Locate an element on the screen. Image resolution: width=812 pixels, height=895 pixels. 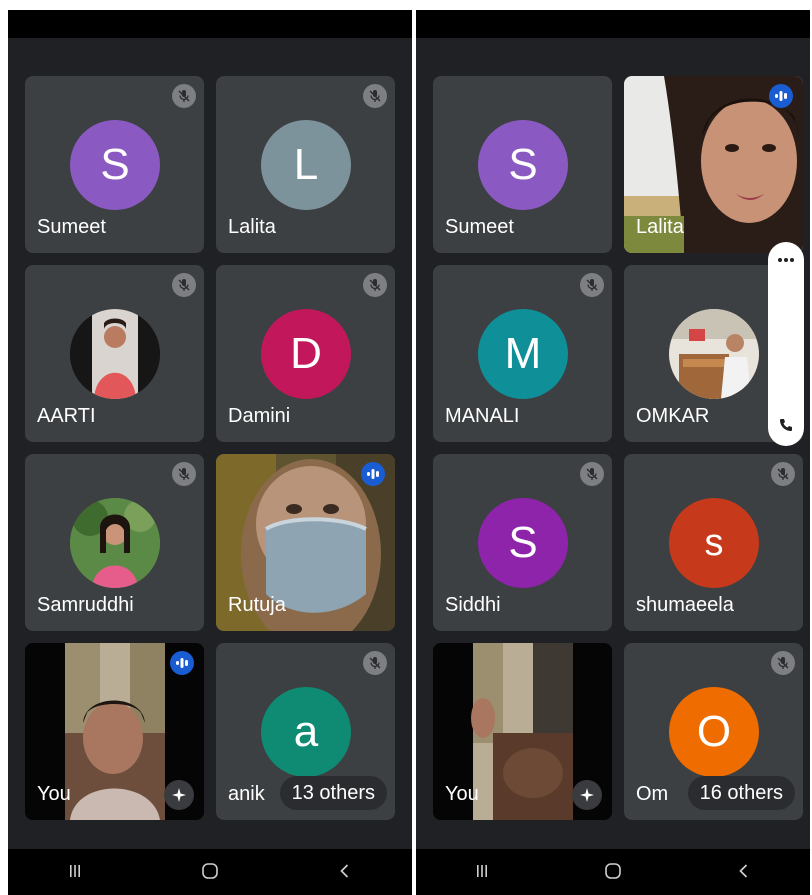
avatar: L is located at coordinates (306, 165).